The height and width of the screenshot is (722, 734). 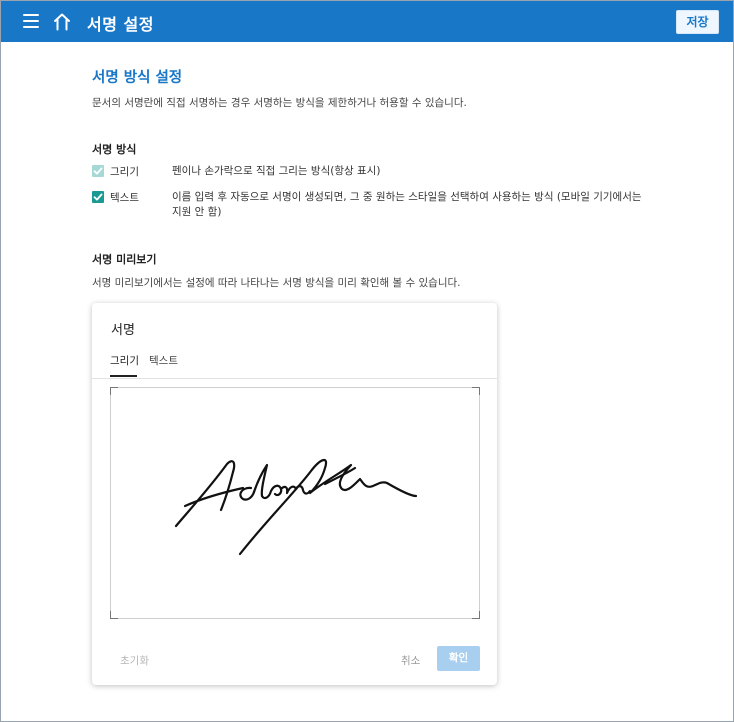 I want to click on confirm-button: 확인, so click(x=458, y=658).